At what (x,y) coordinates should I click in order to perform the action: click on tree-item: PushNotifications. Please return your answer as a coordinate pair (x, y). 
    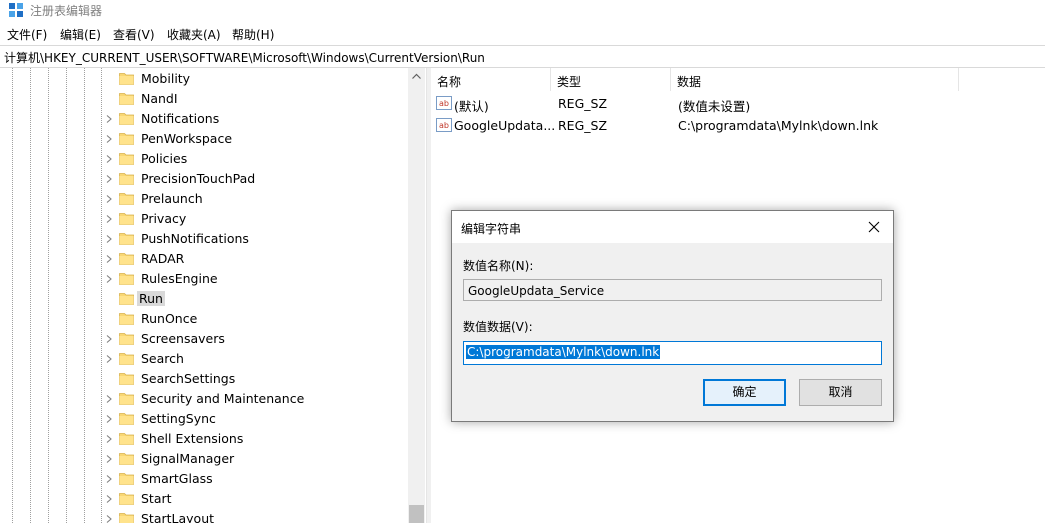
    Looking at the image, I should click on (204, 239).